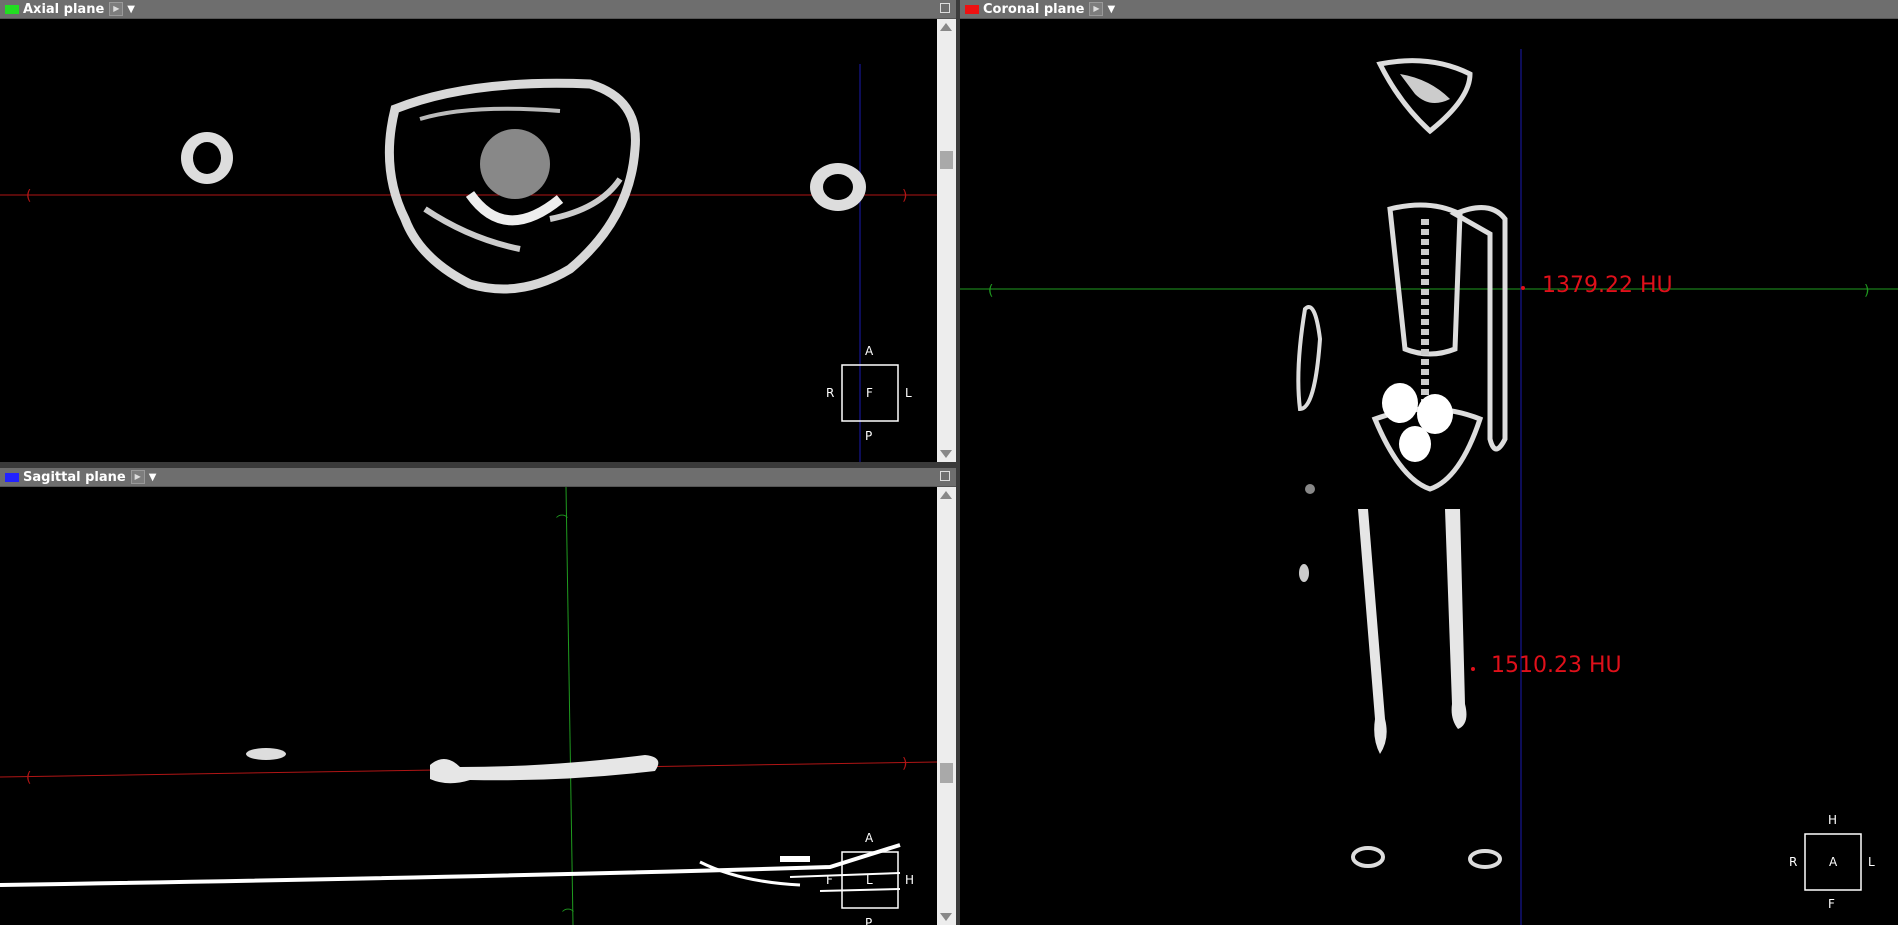  What do you see at coordinates (28, 196) in the screenshot?
I see `crosshair-handle-left: (` at bounding box center [28, 196].